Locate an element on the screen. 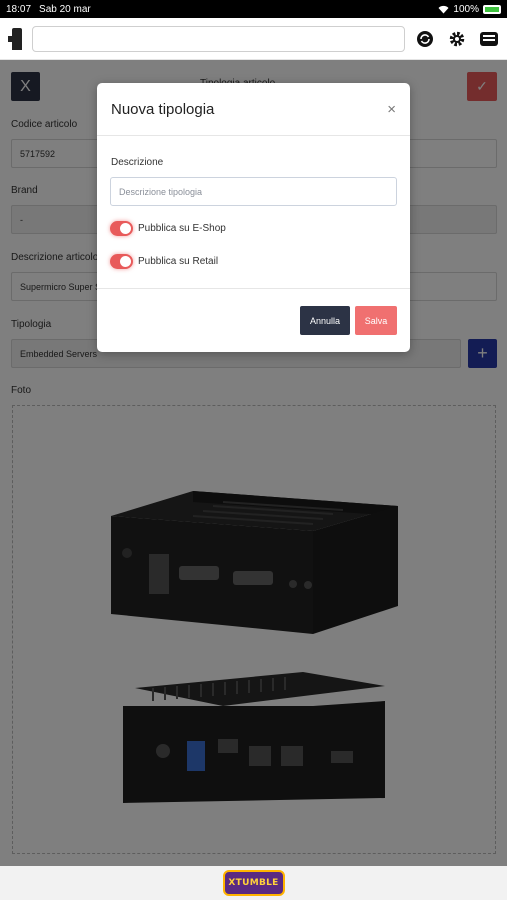 The image size is (507, 900). descrizione-tipologia-label: Descrizione is located at coordinates (137, 162).